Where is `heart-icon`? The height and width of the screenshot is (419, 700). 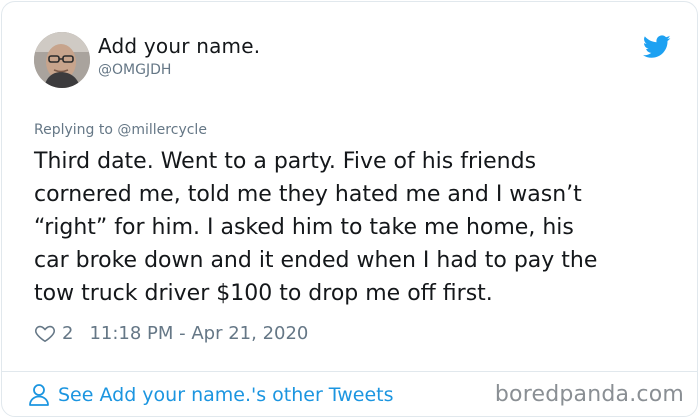 heart-icon is located at coordinates (45, 333).